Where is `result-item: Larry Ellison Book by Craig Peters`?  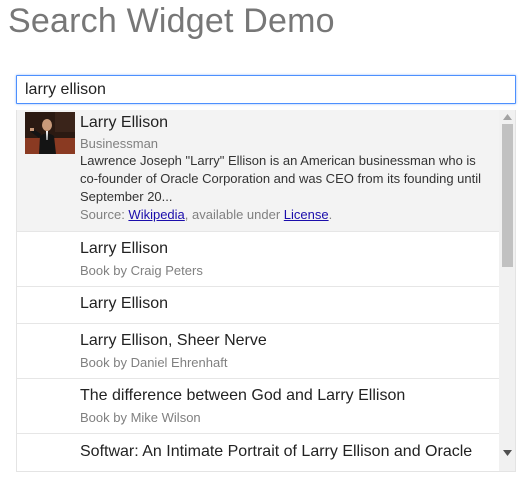
result-item: Larry Ellison Book by Craig Peters is located at coordinates (258, 259).